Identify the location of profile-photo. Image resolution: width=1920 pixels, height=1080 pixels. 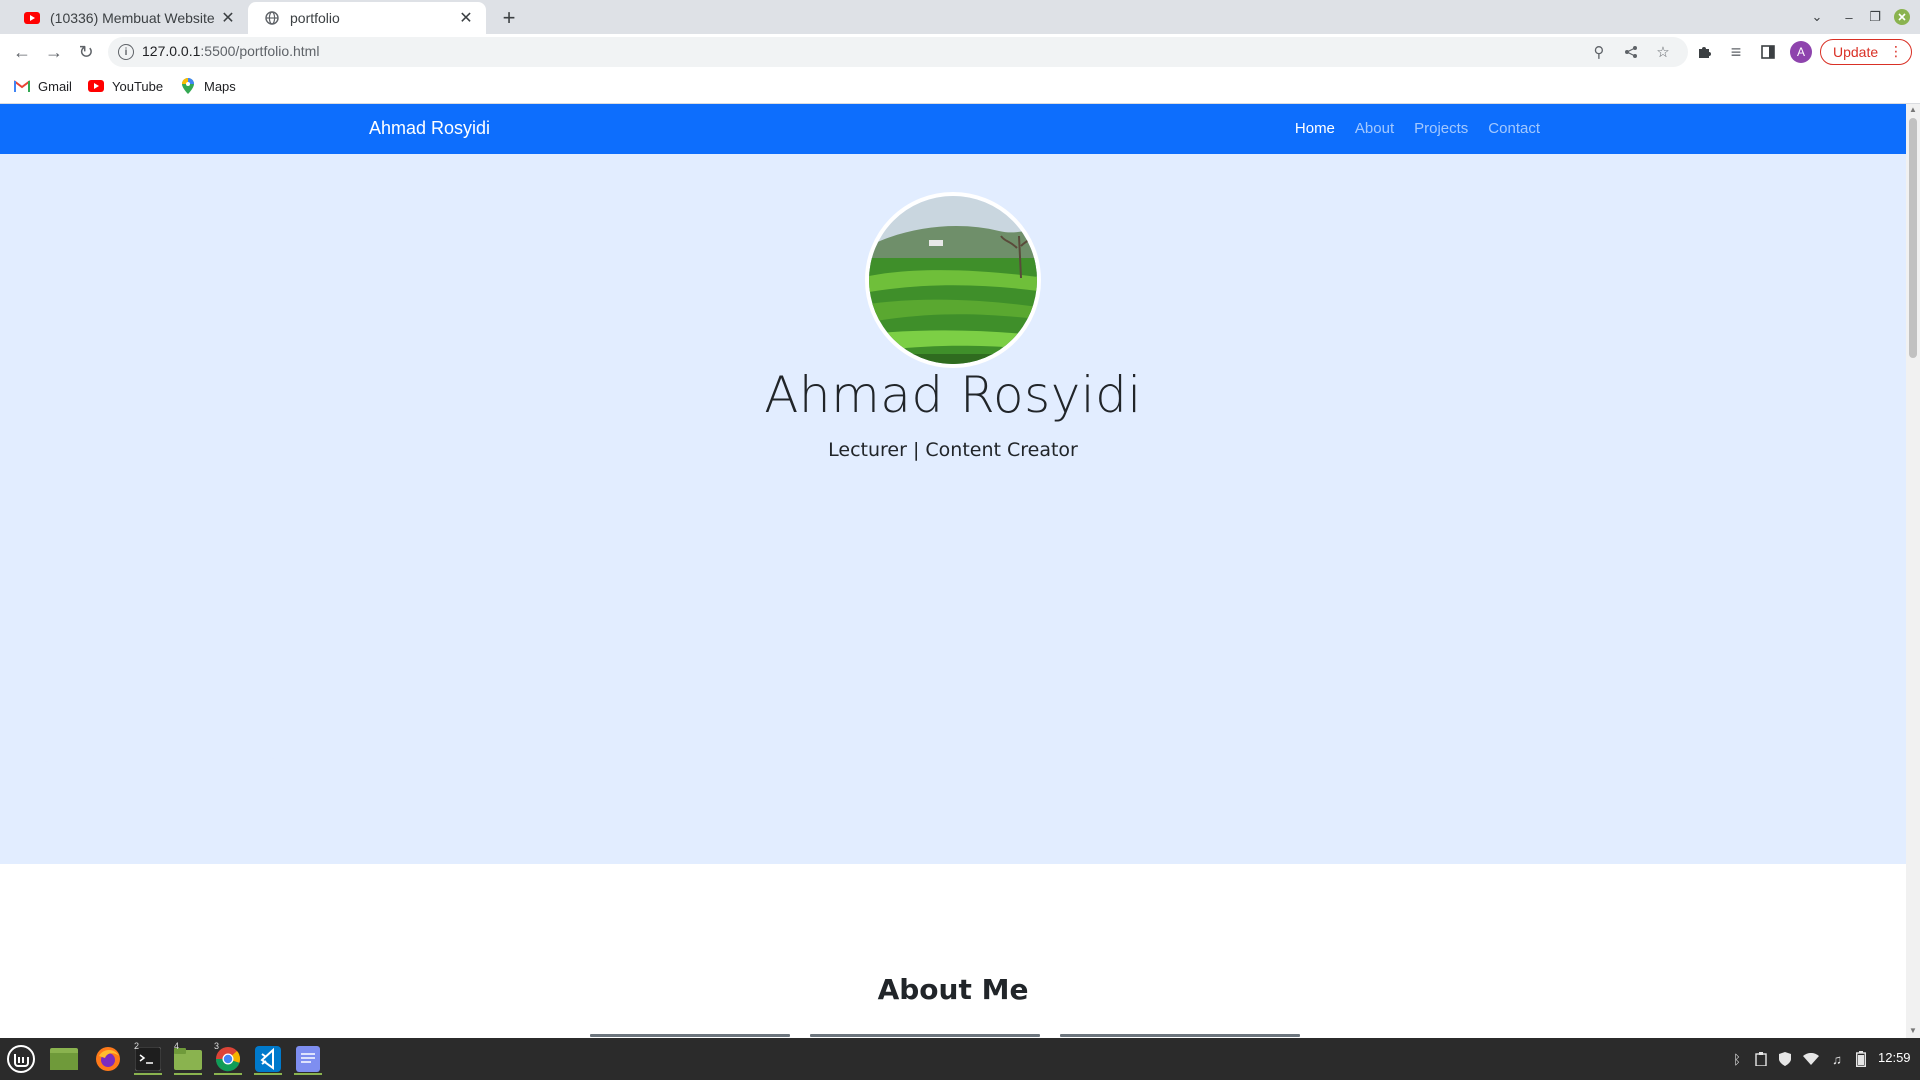
(953, 280).